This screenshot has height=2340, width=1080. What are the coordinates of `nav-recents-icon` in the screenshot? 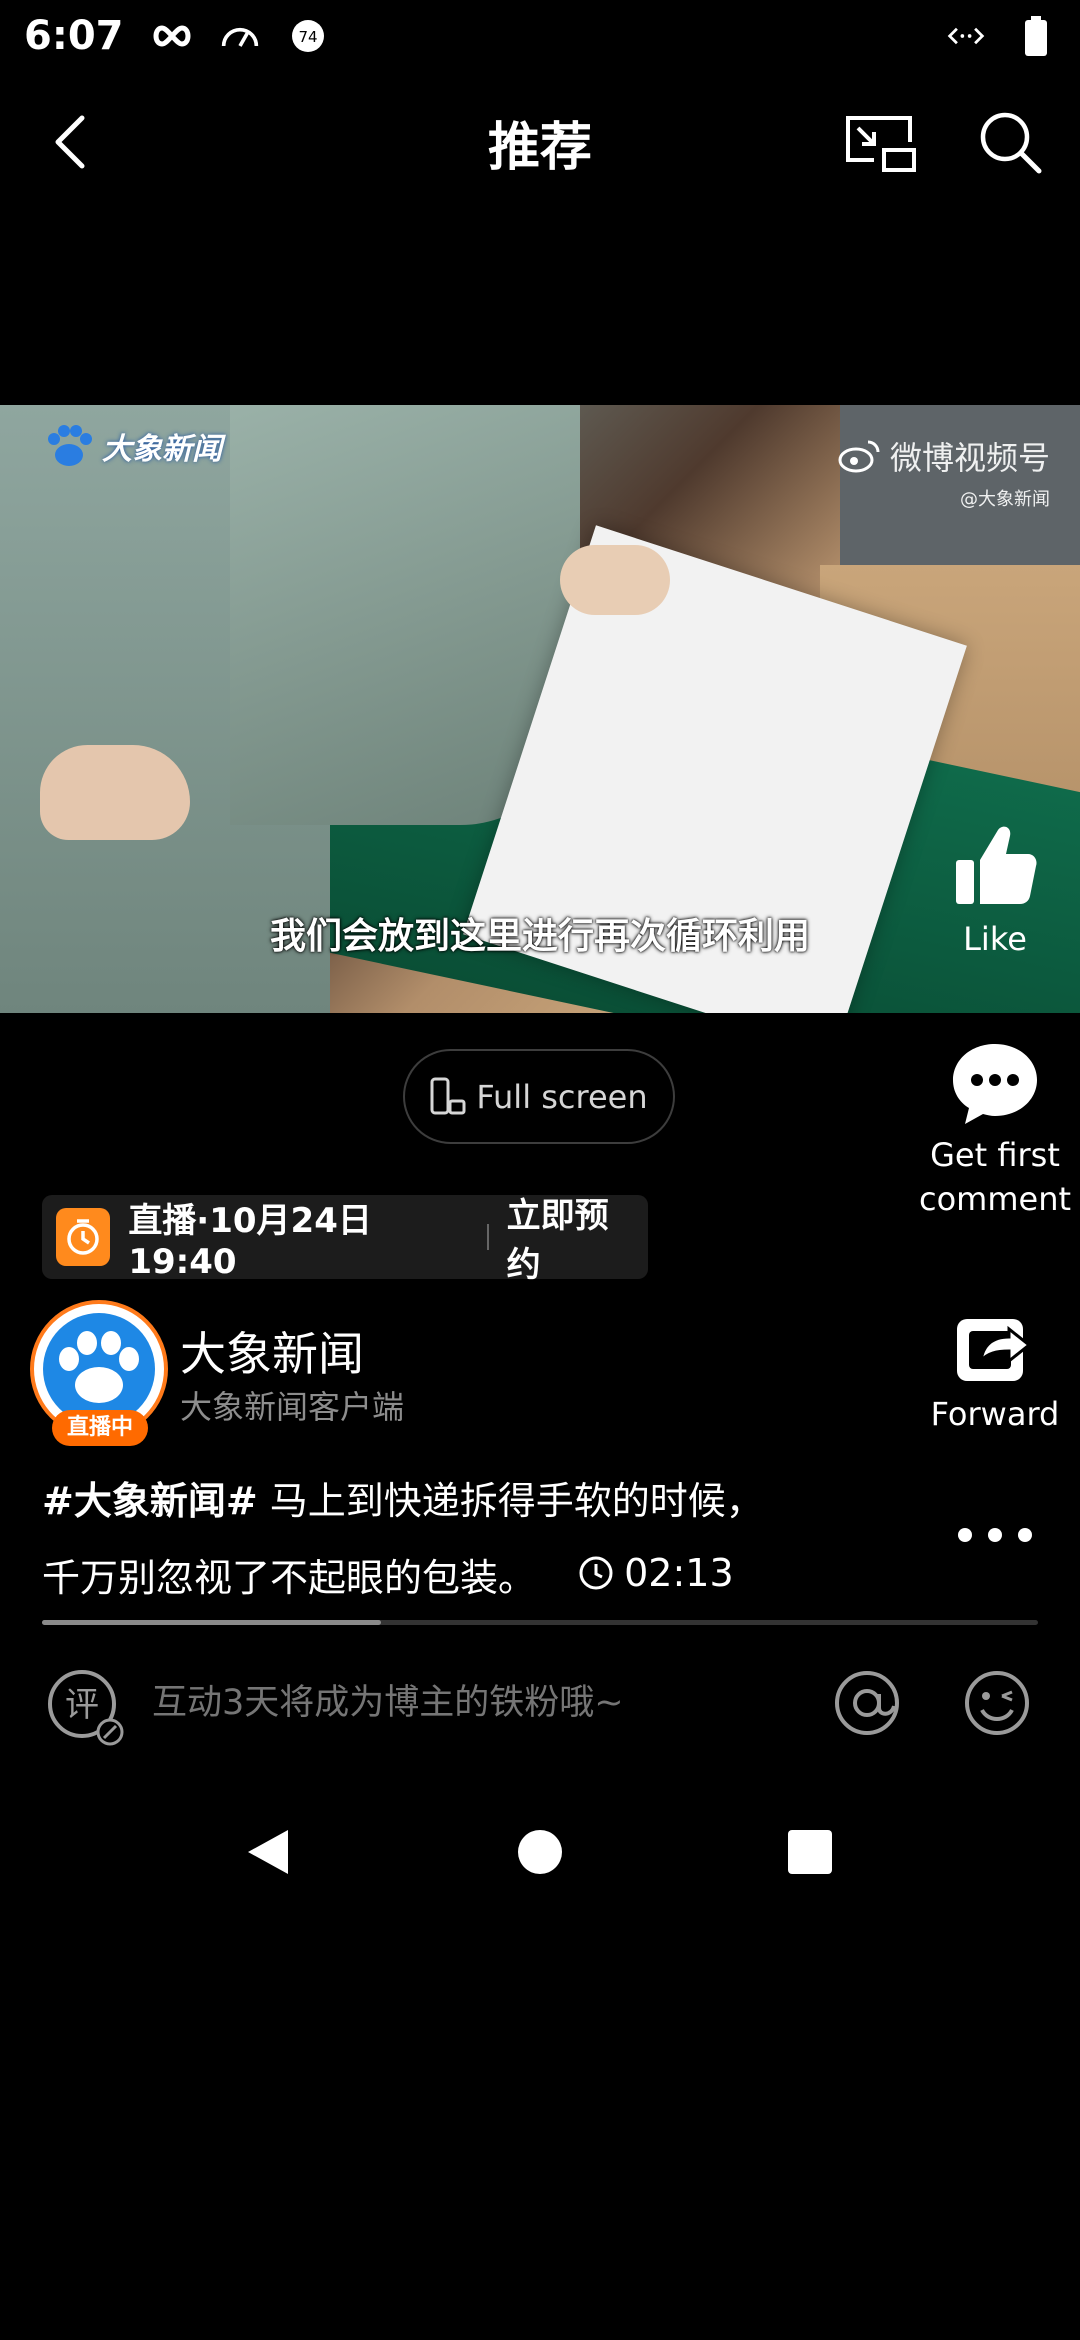 It's located at (814, 1852).